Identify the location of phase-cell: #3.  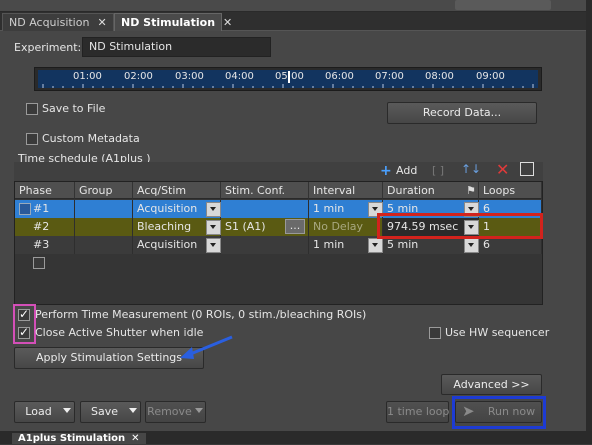
(52, 245).